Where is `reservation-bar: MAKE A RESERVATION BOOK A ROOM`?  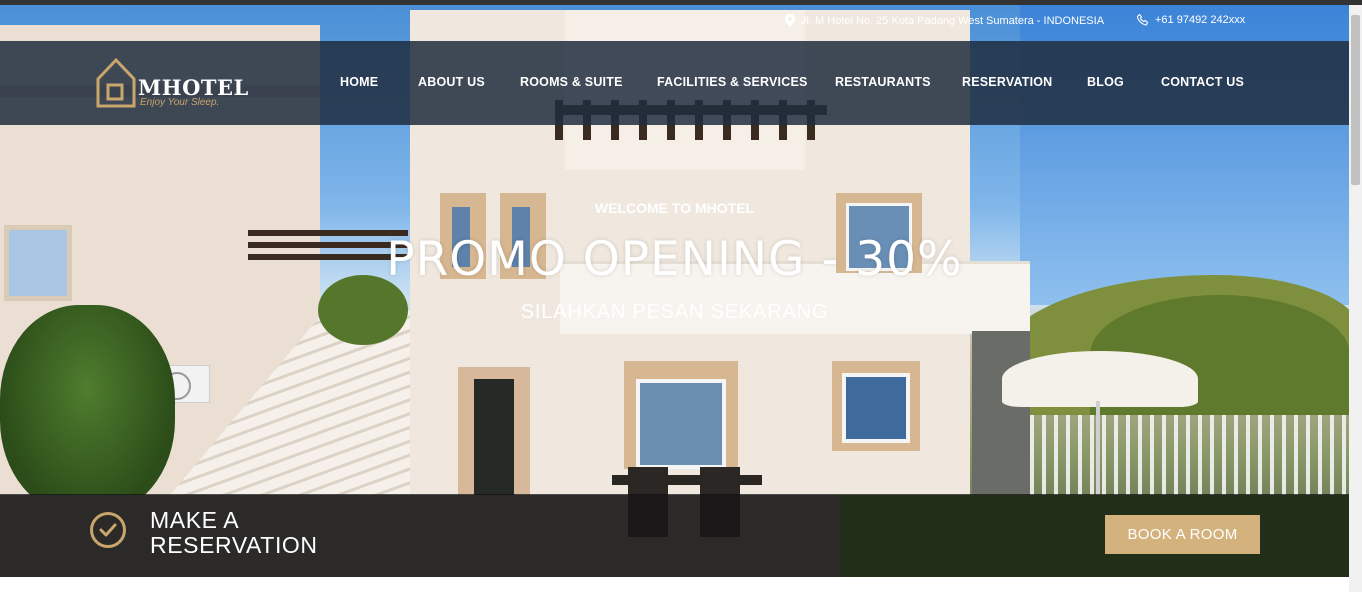 reservation-bar: MAKE A RESERVATION BOOK A ROOM is located at coordinates (674, 535).